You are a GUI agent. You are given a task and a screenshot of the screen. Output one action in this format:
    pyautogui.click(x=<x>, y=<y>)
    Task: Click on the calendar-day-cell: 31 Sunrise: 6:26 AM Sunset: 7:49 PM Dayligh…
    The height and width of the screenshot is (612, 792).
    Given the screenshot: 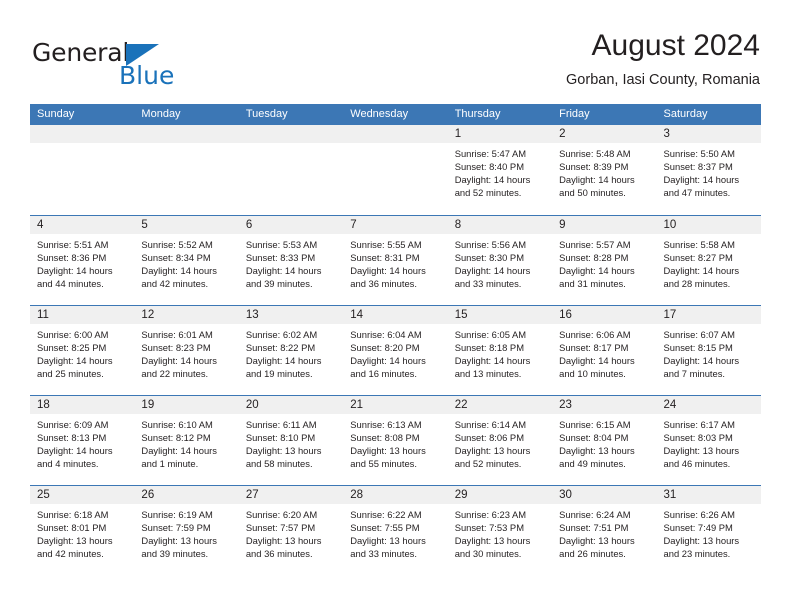 What is the action you would take?
    pyautogui.click(x=708, y=530)
    